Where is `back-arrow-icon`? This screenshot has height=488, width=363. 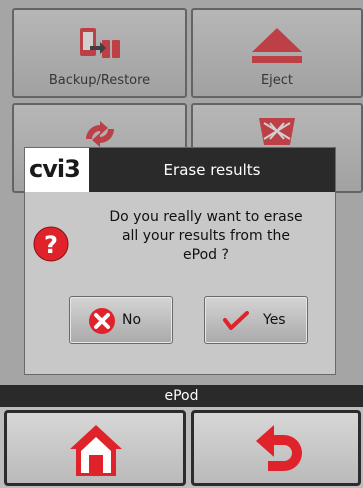
back-arrow-icon is located at coordinates (279, 448).